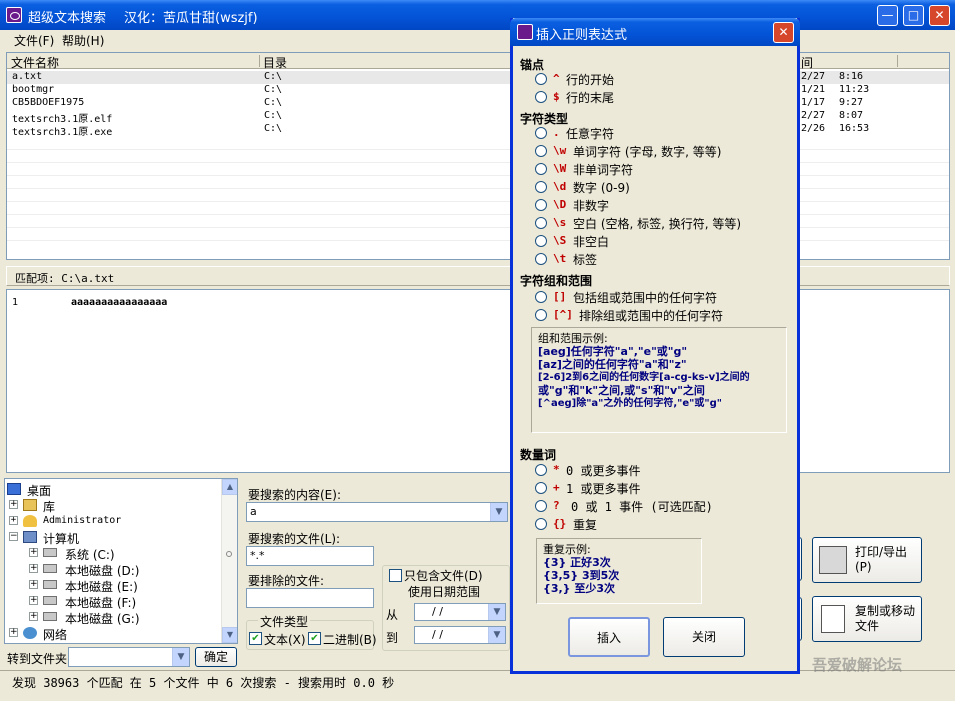 This screenshot has width=955, height=701. I want to click on quantifier-symbol: {}, so click(560, 523).